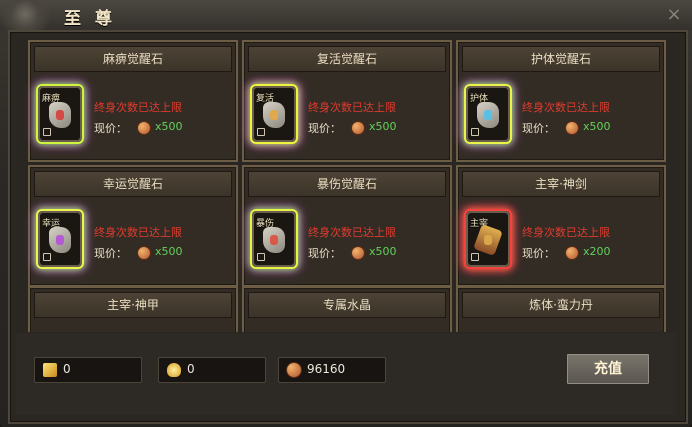 The height and width of the screenshot is (427, 692). I want to click on window-title: 至 尊, so click(90, 19).